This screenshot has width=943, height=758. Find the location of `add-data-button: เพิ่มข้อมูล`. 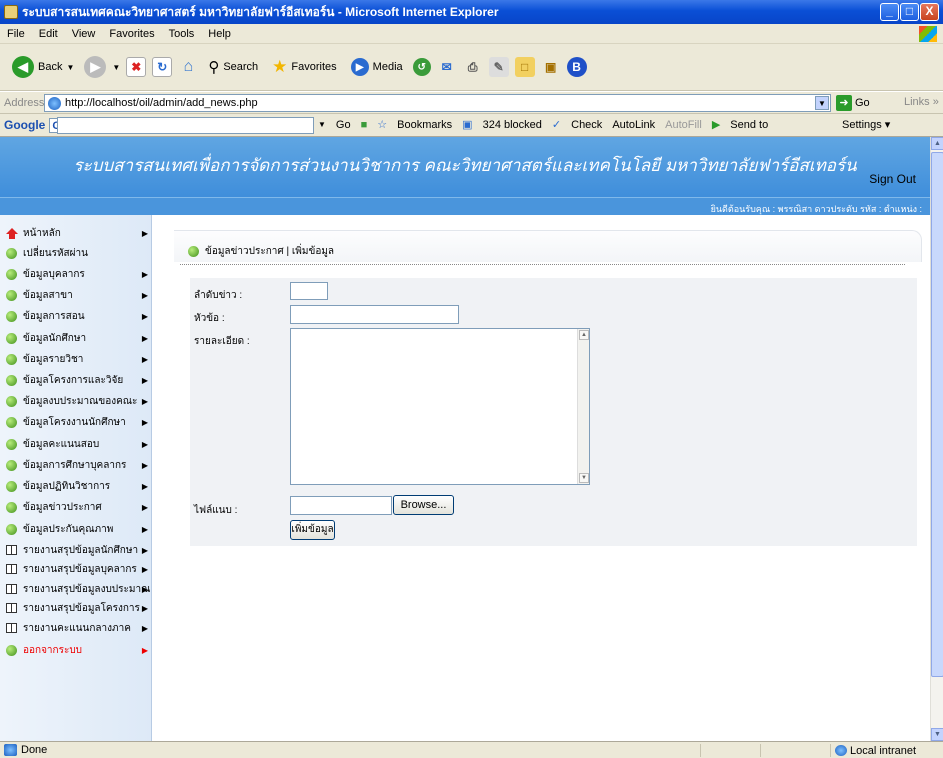

add-data-button: เพิ่มข้อมูล is located at coordinates (312, 530).